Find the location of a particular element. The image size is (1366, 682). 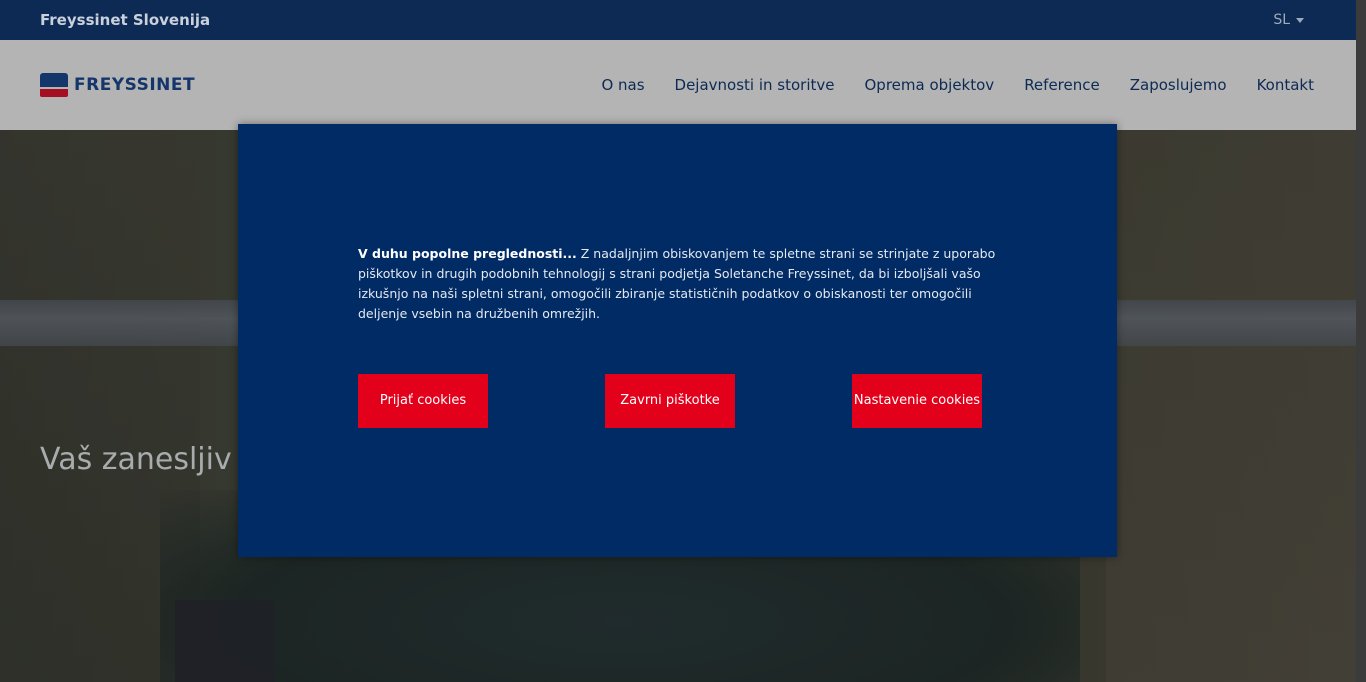

nav-item-zaposlujemo: Zaposlujemo is located at coordinates (1178, 85).